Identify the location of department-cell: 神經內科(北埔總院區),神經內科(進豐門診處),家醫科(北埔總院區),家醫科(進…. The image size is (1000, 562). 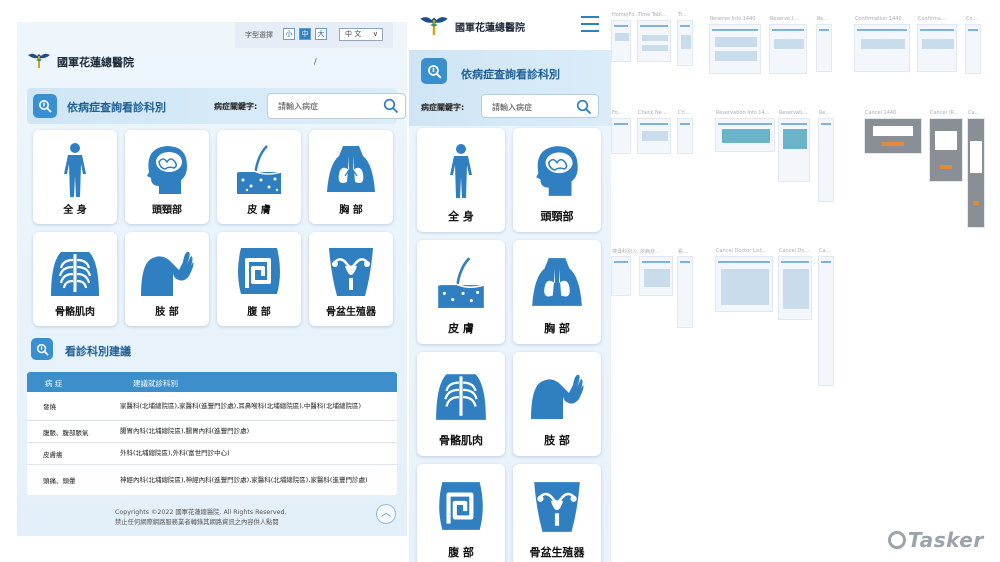
(244, 479).